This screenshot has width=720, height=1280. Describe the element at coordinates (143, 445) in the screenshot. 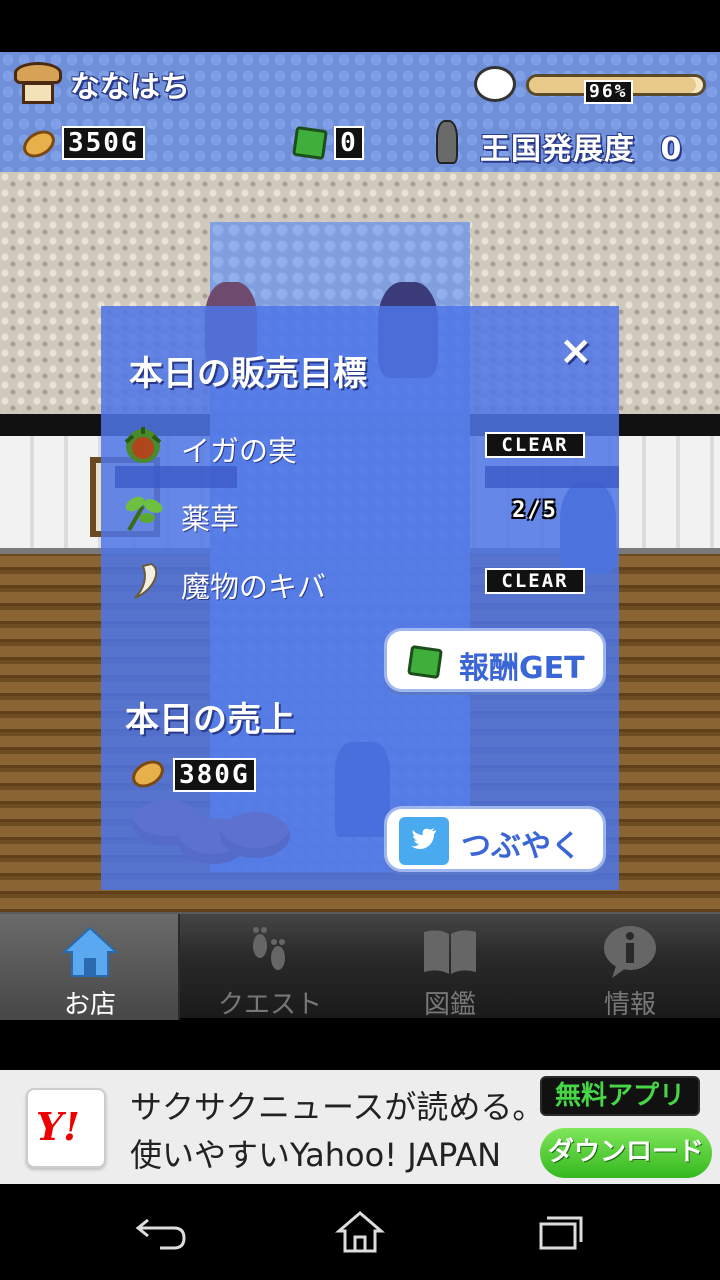

I see `chestnut-icon` at that location.